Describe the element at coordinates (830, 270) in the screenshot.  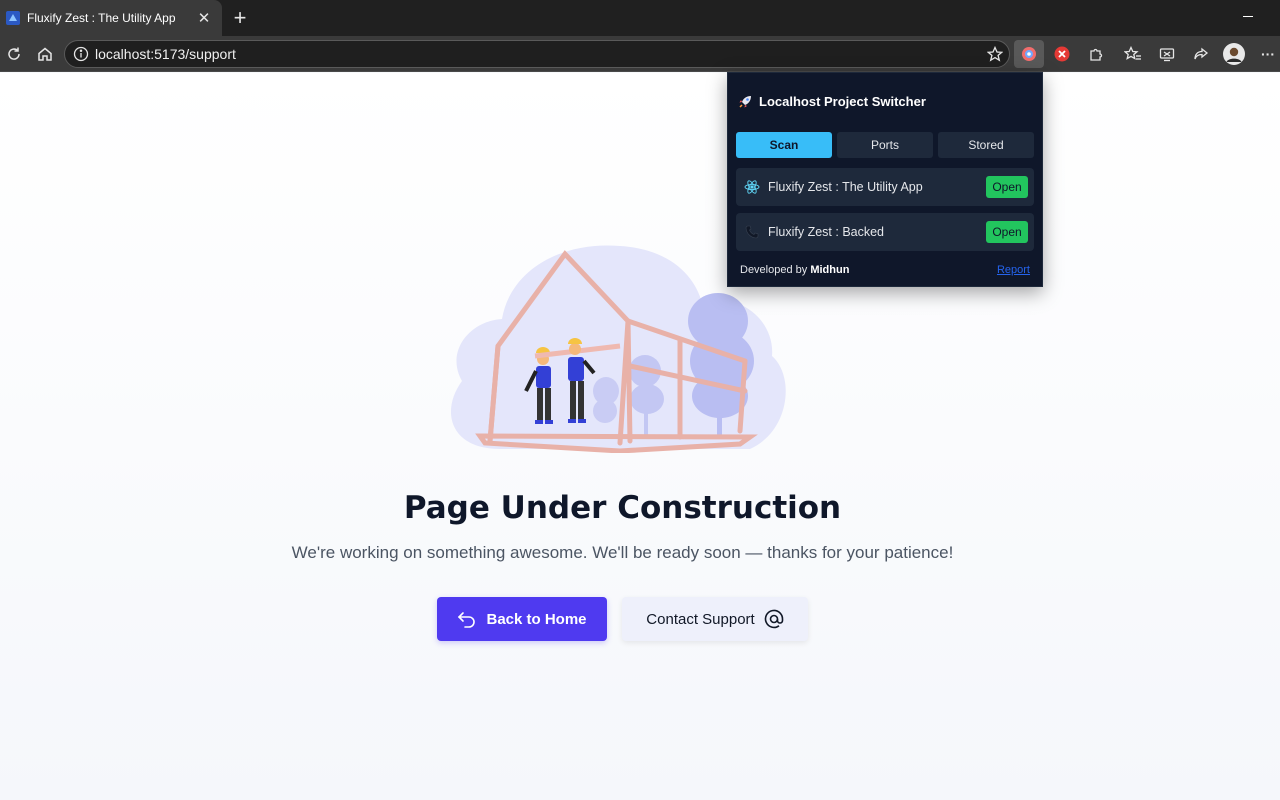
I see `footer-author: Midhun` at that location.